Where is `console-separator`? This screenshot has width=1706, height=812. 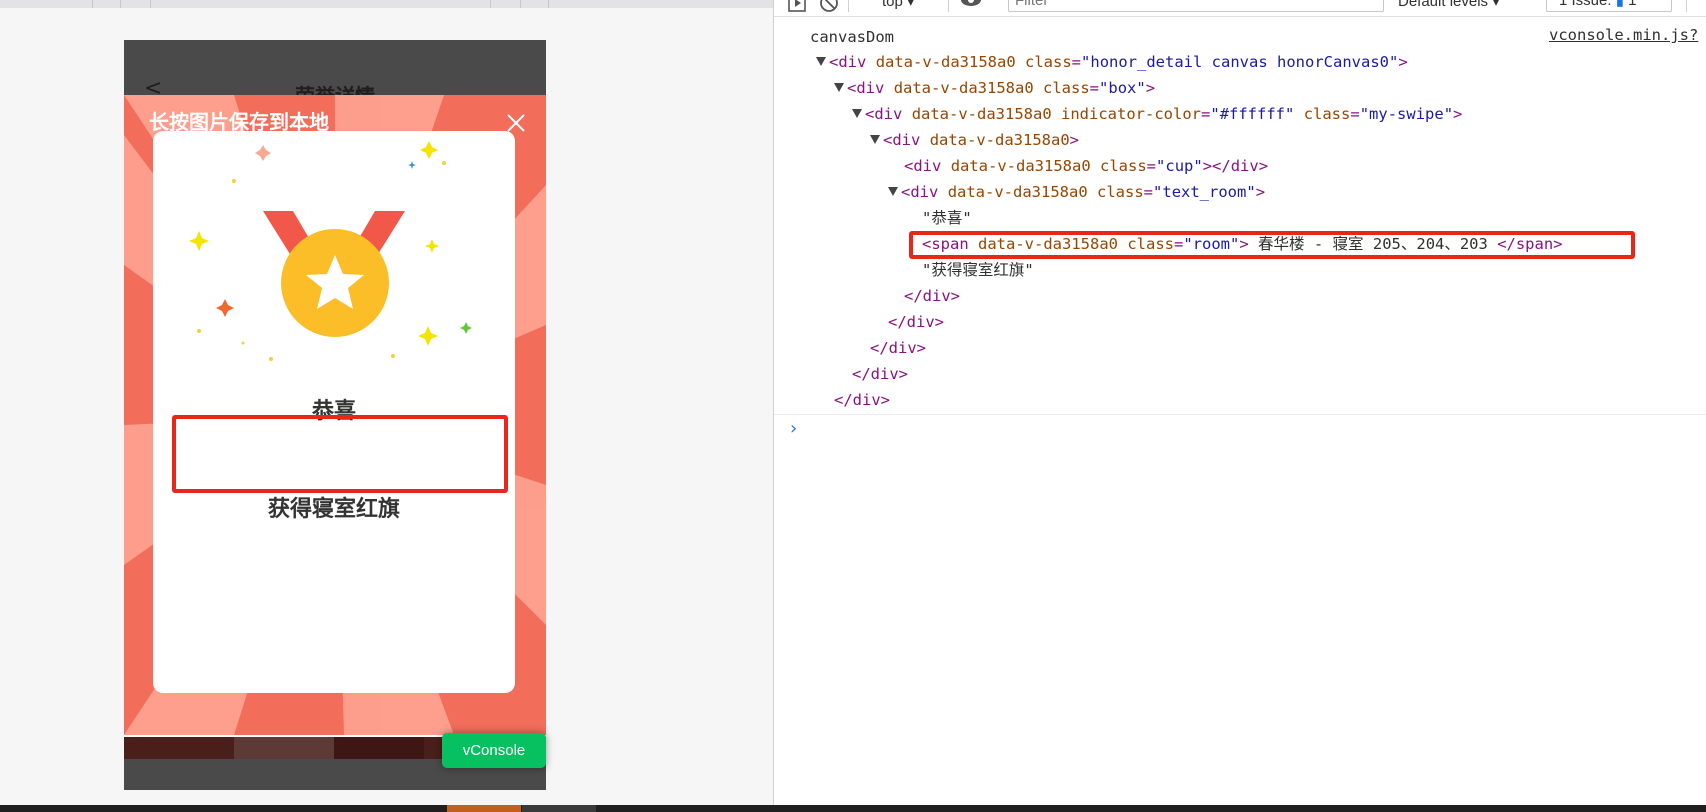
console-separator is located at coordinates (1240, 414).